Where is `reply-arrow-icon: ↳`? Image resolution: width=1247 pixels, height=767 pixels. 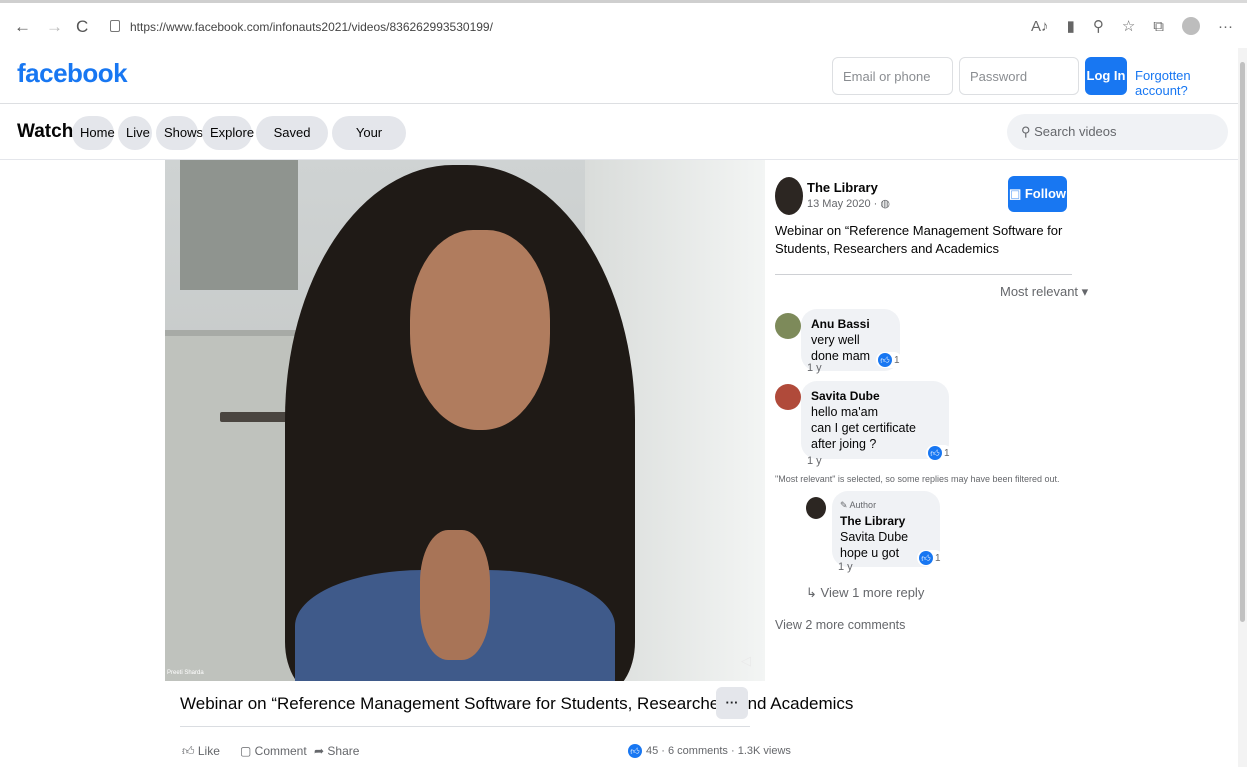 reply-arrow-icon: ↳ is located at coordinates (813, 592).